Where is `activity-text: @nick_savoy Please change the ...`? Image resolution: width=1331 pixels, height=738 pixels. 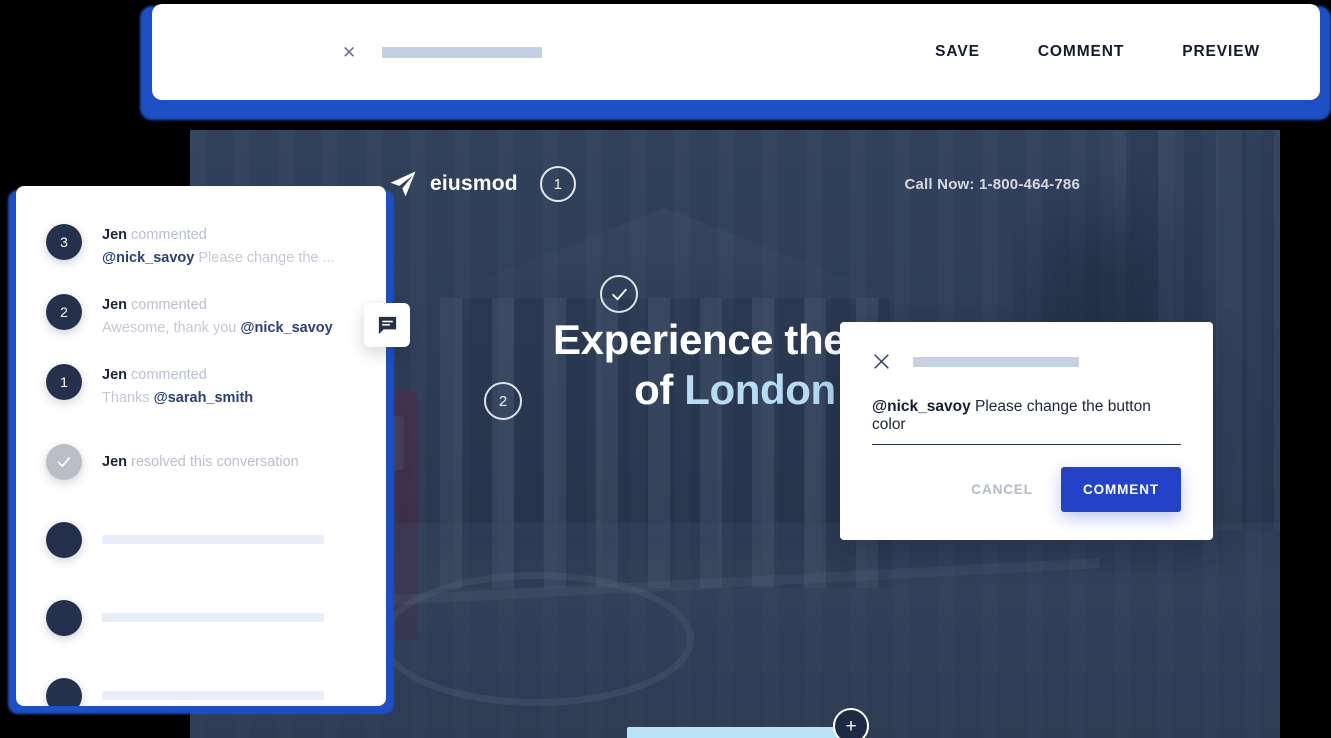 activity-text: @nick_savoy Please change the ... is located at coordinates (218, 258).